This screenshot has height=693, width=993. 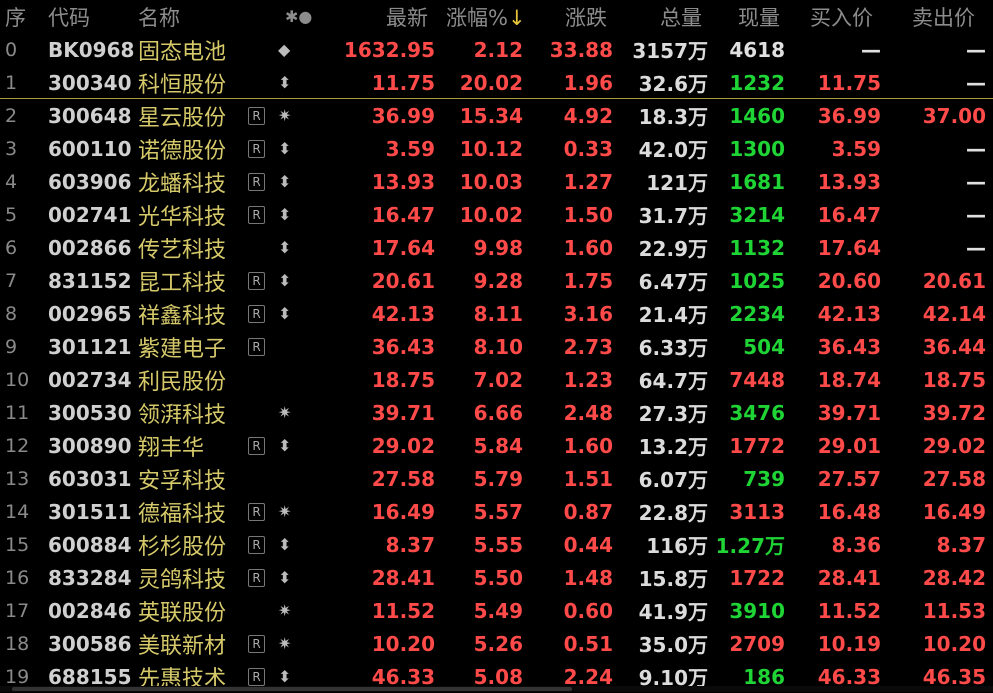 What do you see at coordinates (757, 412) in the screenshot?
I see `row-cur: 3476` at bounding box center [757, 412].